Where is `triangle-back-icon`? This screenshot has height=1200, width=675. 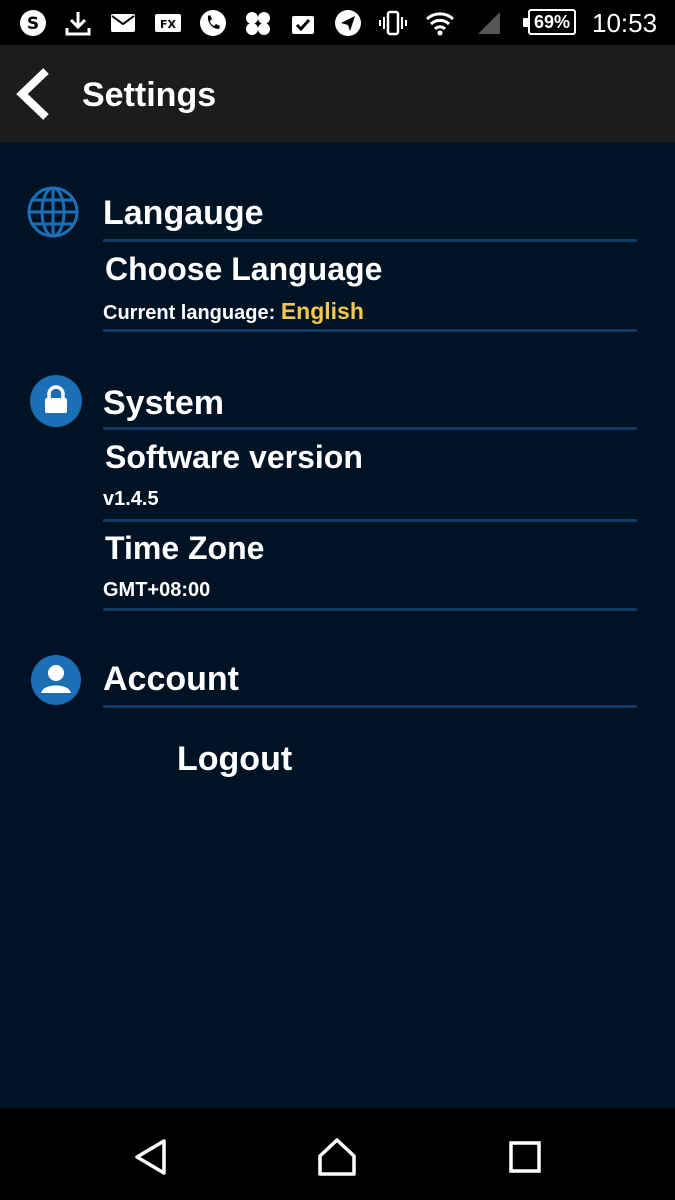
triangle-back-icon is located at coordinates (150, 1157).